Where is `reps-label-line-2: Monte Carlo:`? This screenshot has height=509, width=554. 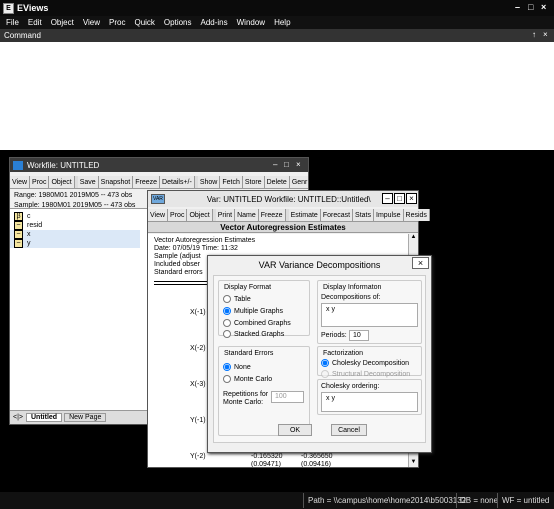
reps-label-line-2: Monte Carlo: is located at coordinates (243, 402).